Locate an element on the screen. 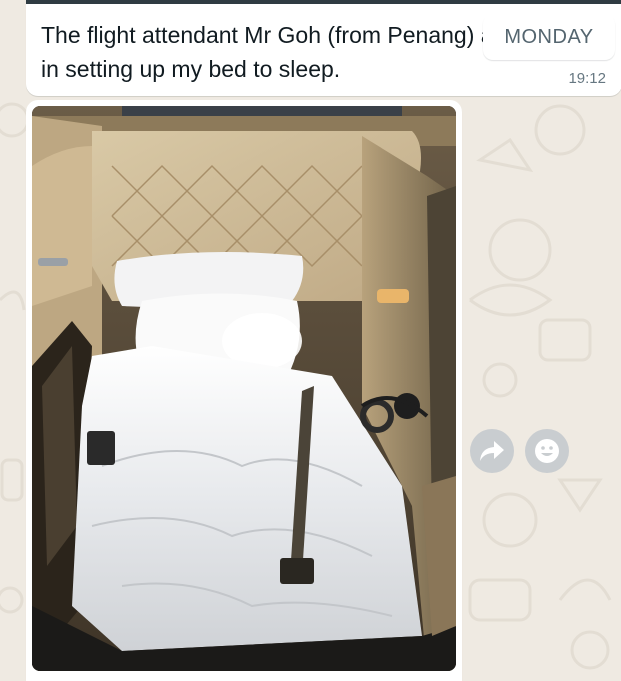 The height and width of the screenshot is (681, 621). react-emoji-button is located at coordinates (547, 451).